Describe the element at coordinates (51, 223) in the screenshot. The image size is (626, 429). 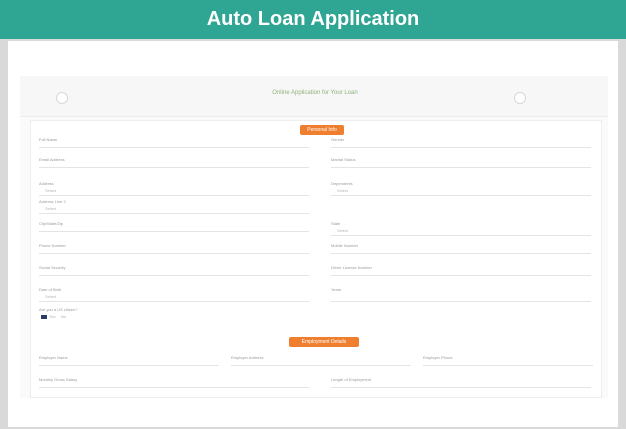
I see `field-label: City/State/Zip` at that location.